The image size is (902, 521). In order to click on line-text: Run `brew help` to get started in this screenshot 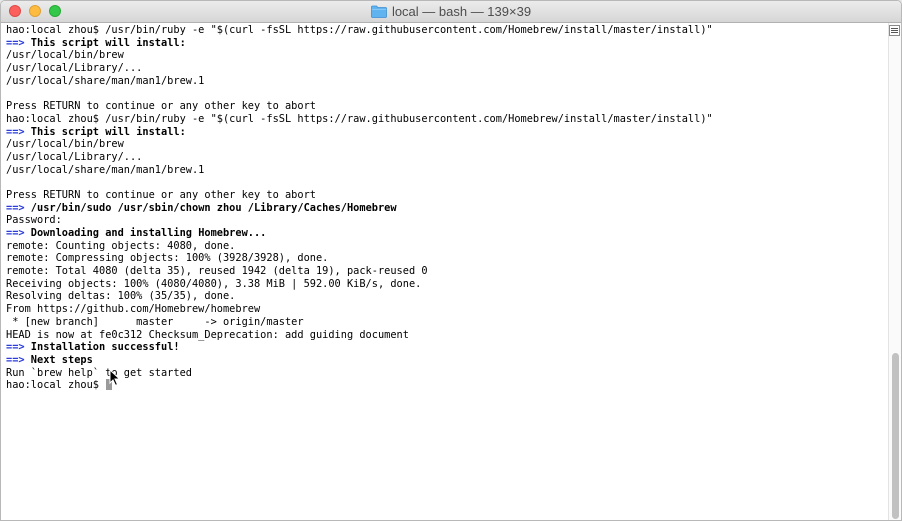, I will do `click(99, 372)`.